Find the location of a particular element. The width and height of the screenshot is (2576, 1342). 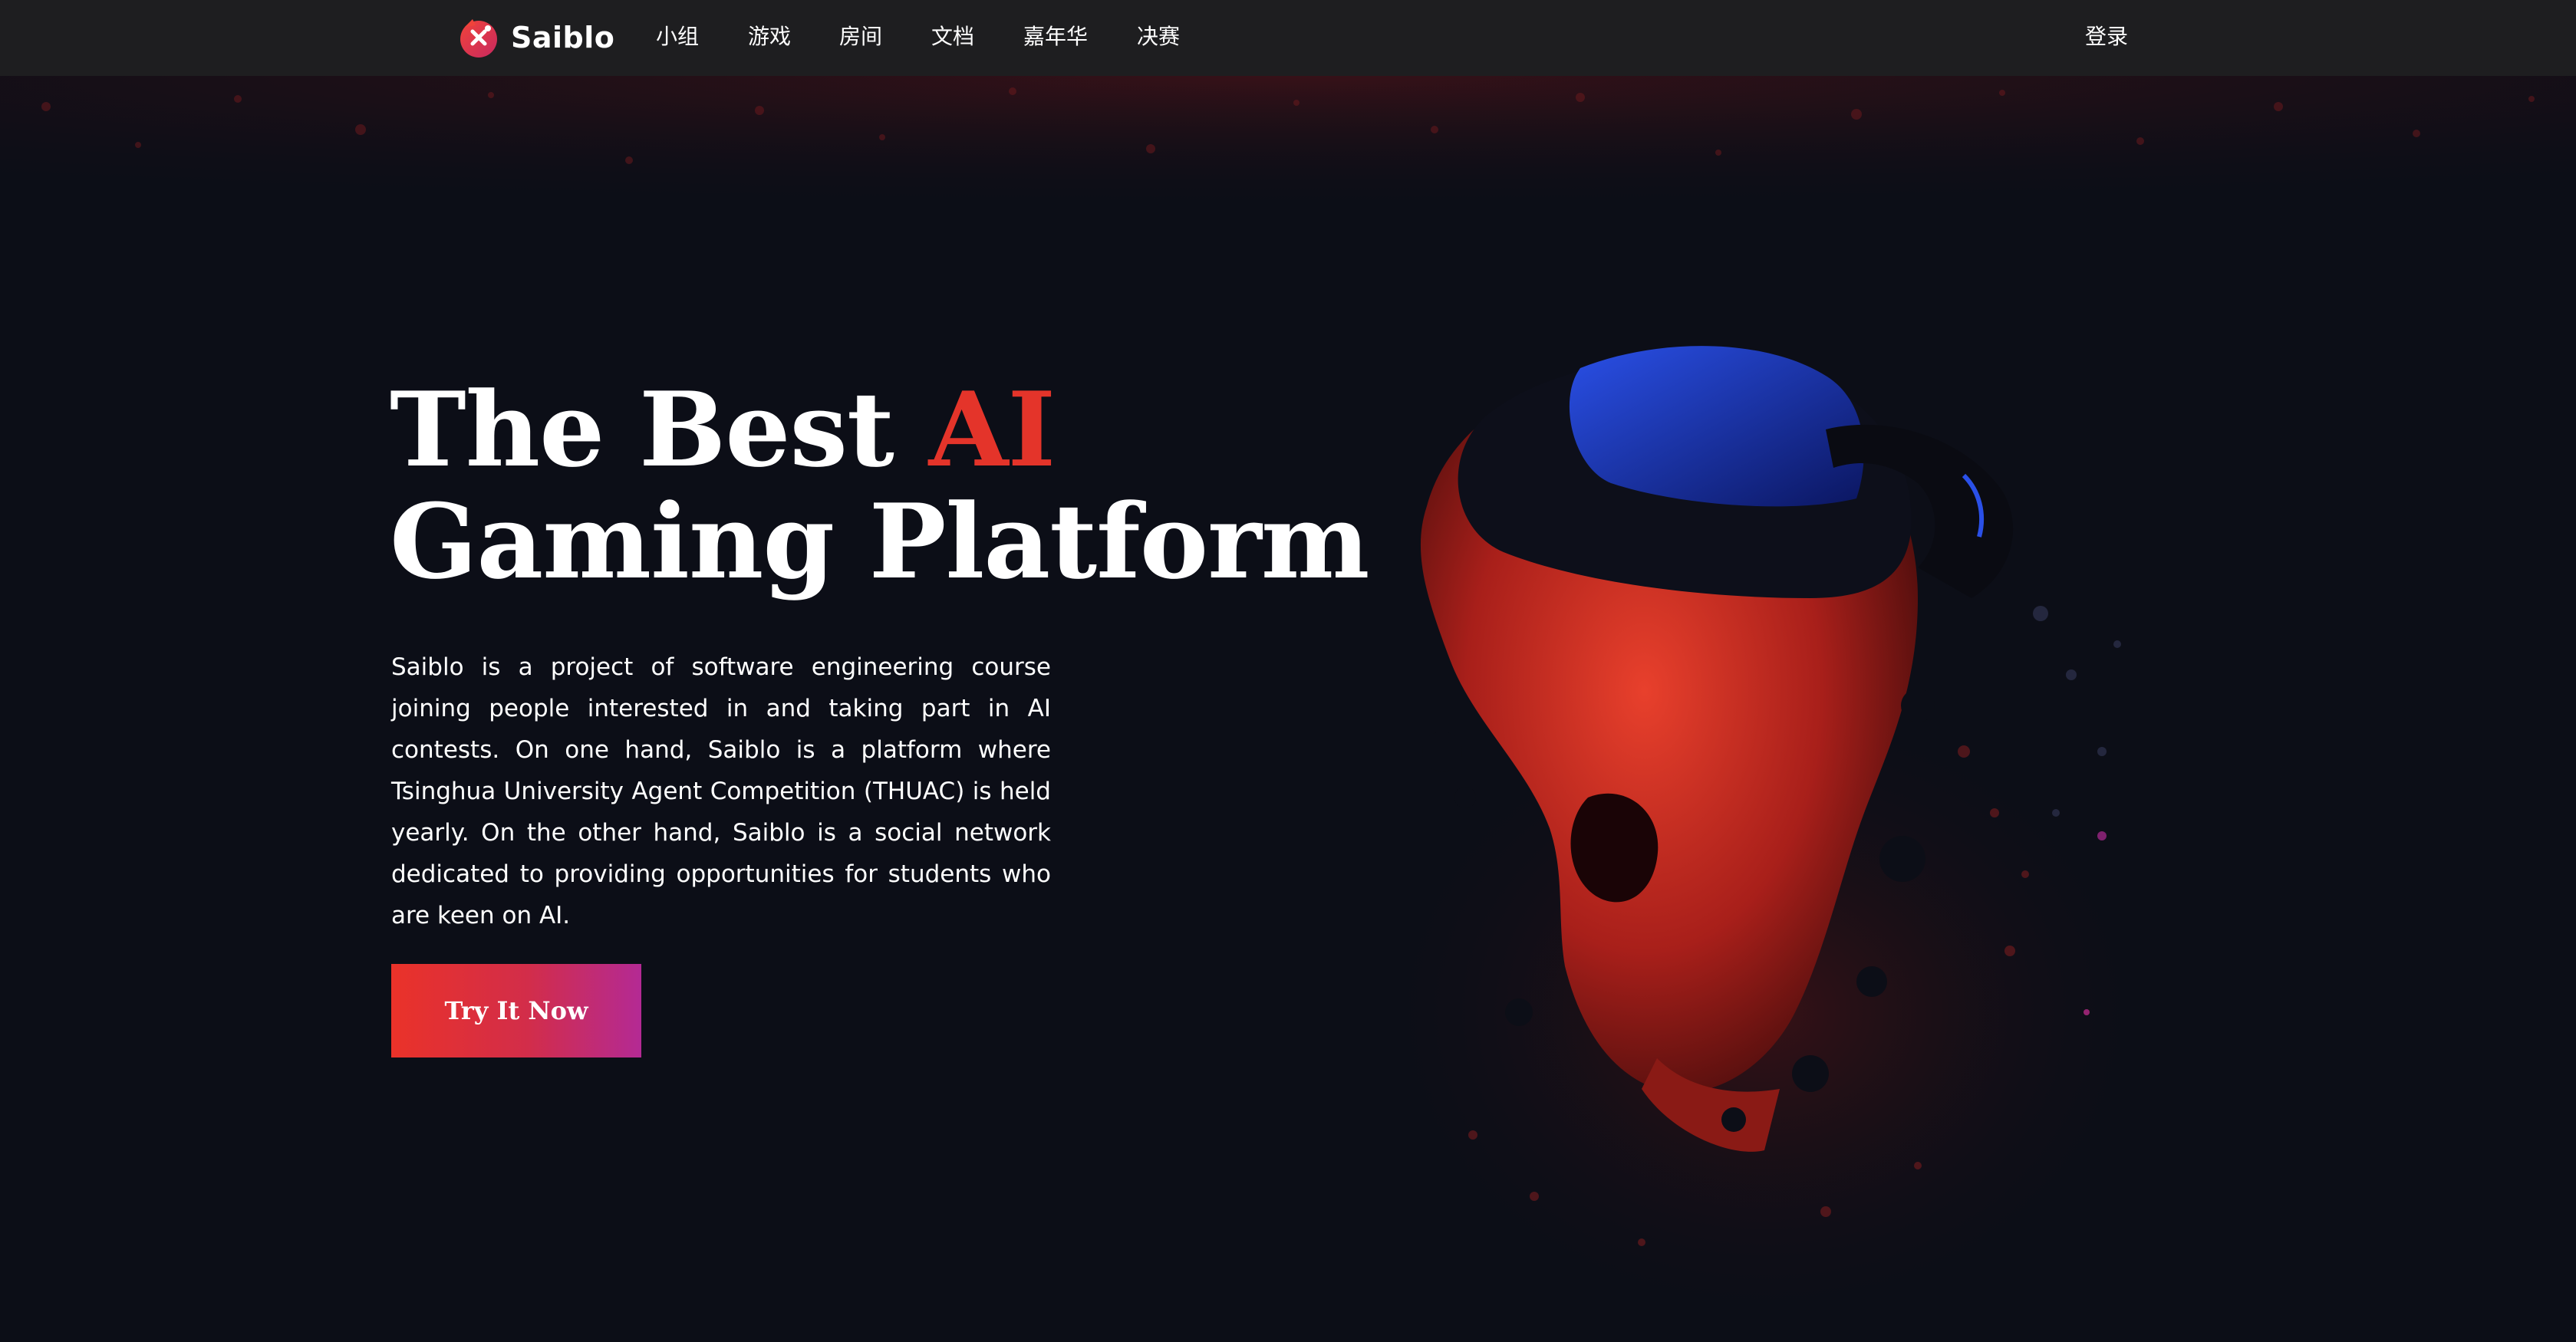

nav-item-carnival: 嘉年华 is located at coordinates (1055, 37).